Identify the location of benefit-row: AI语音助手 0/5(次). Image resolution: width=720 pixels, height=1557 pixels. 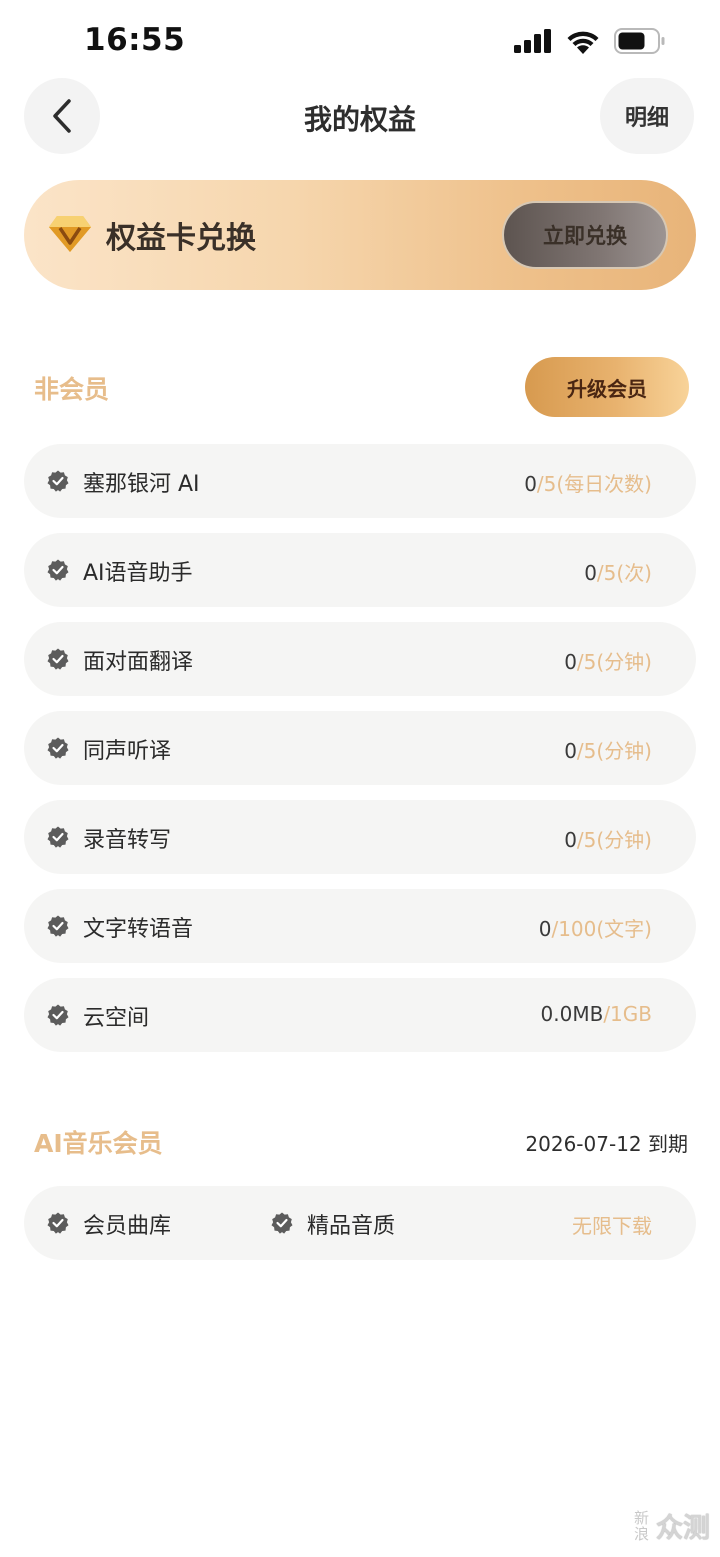
(360, 570).